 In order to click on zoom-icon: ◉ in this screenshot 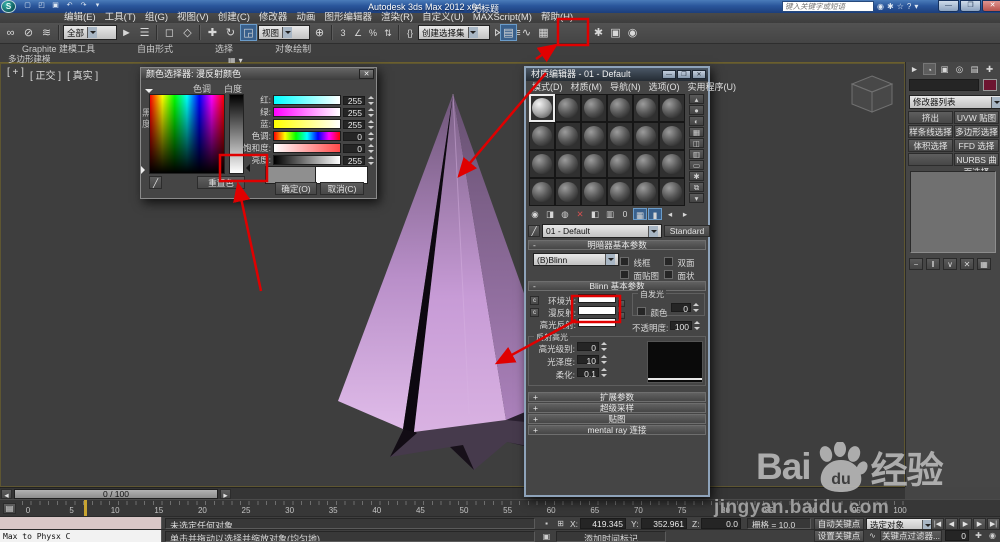, I will do `click(992, 535)`.